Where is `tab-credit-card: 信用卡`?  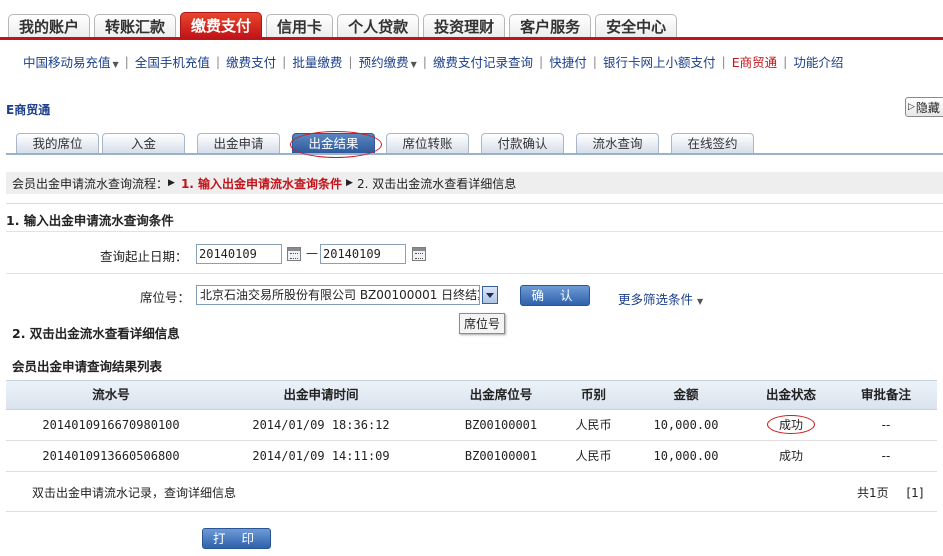
tab-credit-card: 信用卡 is located at coordinates (300, 26).